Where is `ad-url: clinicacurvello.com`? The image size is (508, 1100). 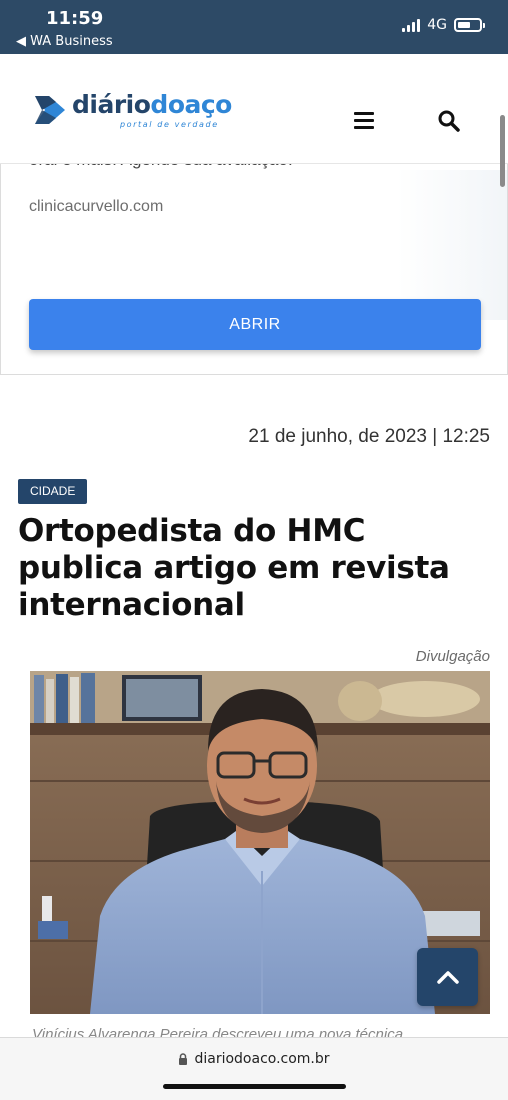 ad-url: clinicacurvello.com is located at coordinates (96, 207).